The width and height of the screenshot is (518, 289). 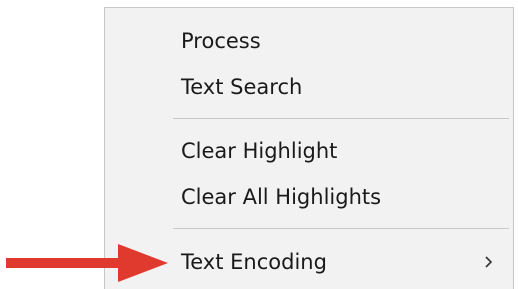 I want to click on menu-item-label: Process, so click(x=221, y=41).